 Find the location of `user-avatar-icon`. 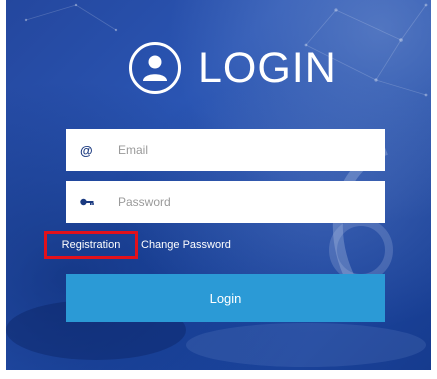

user-avatar-icon is located at coordinates (155, 68).